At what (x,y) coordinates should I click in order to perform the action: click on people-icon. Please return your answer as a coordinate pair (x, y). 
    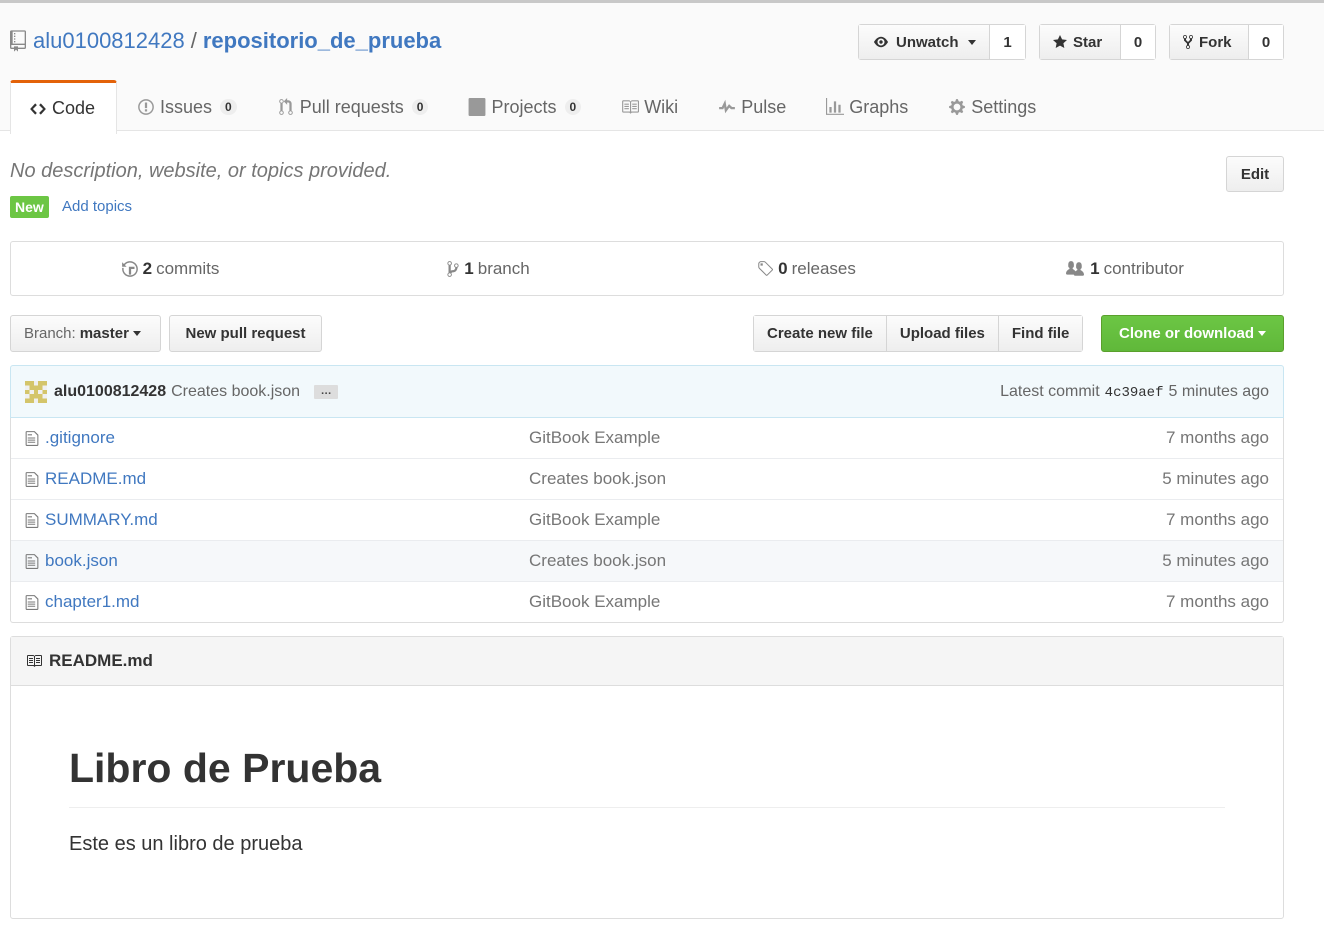
    Looking at the image, I should click on (1075, 268).